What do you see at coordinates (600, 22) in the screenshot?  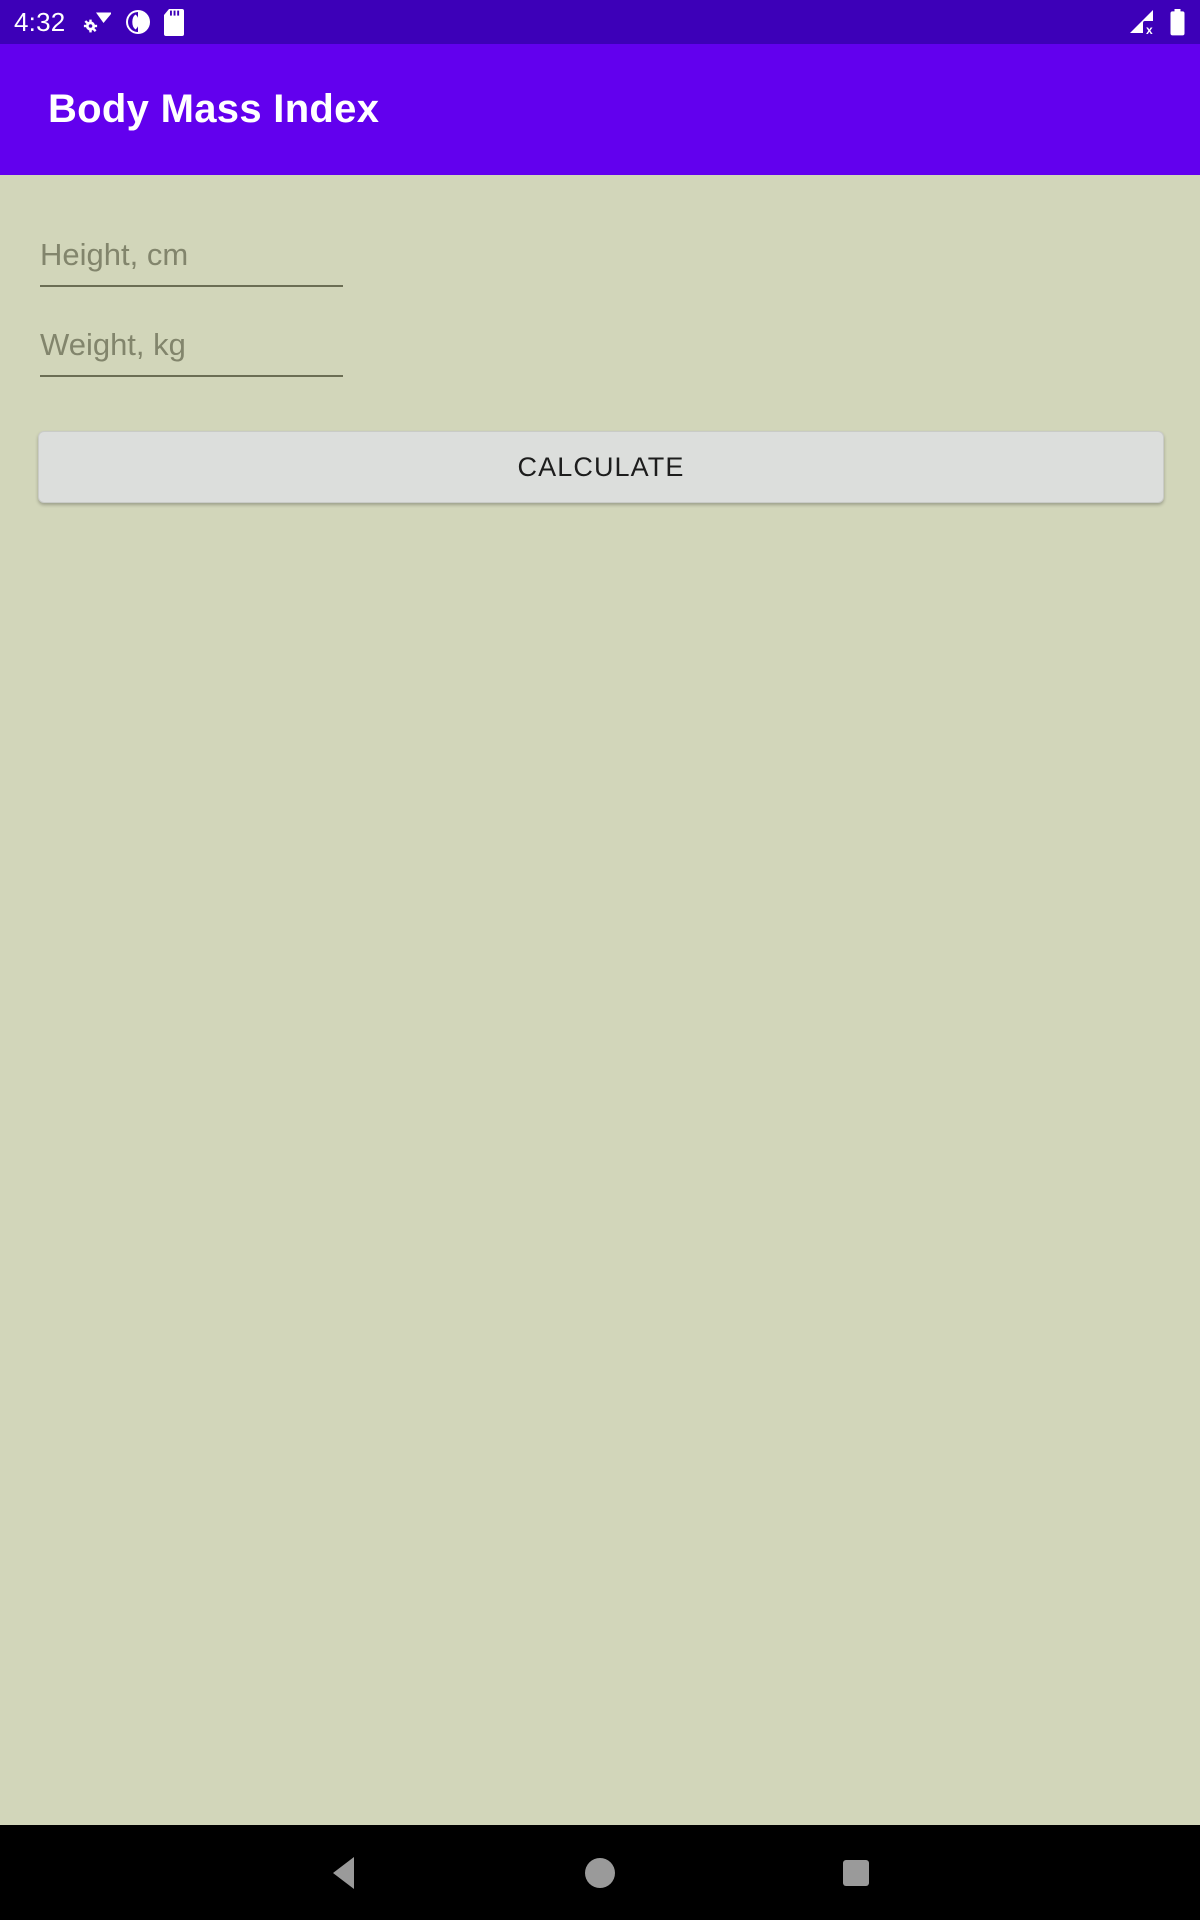 I see `status-bar: 4:32 x` at bounding box center [600, 22].